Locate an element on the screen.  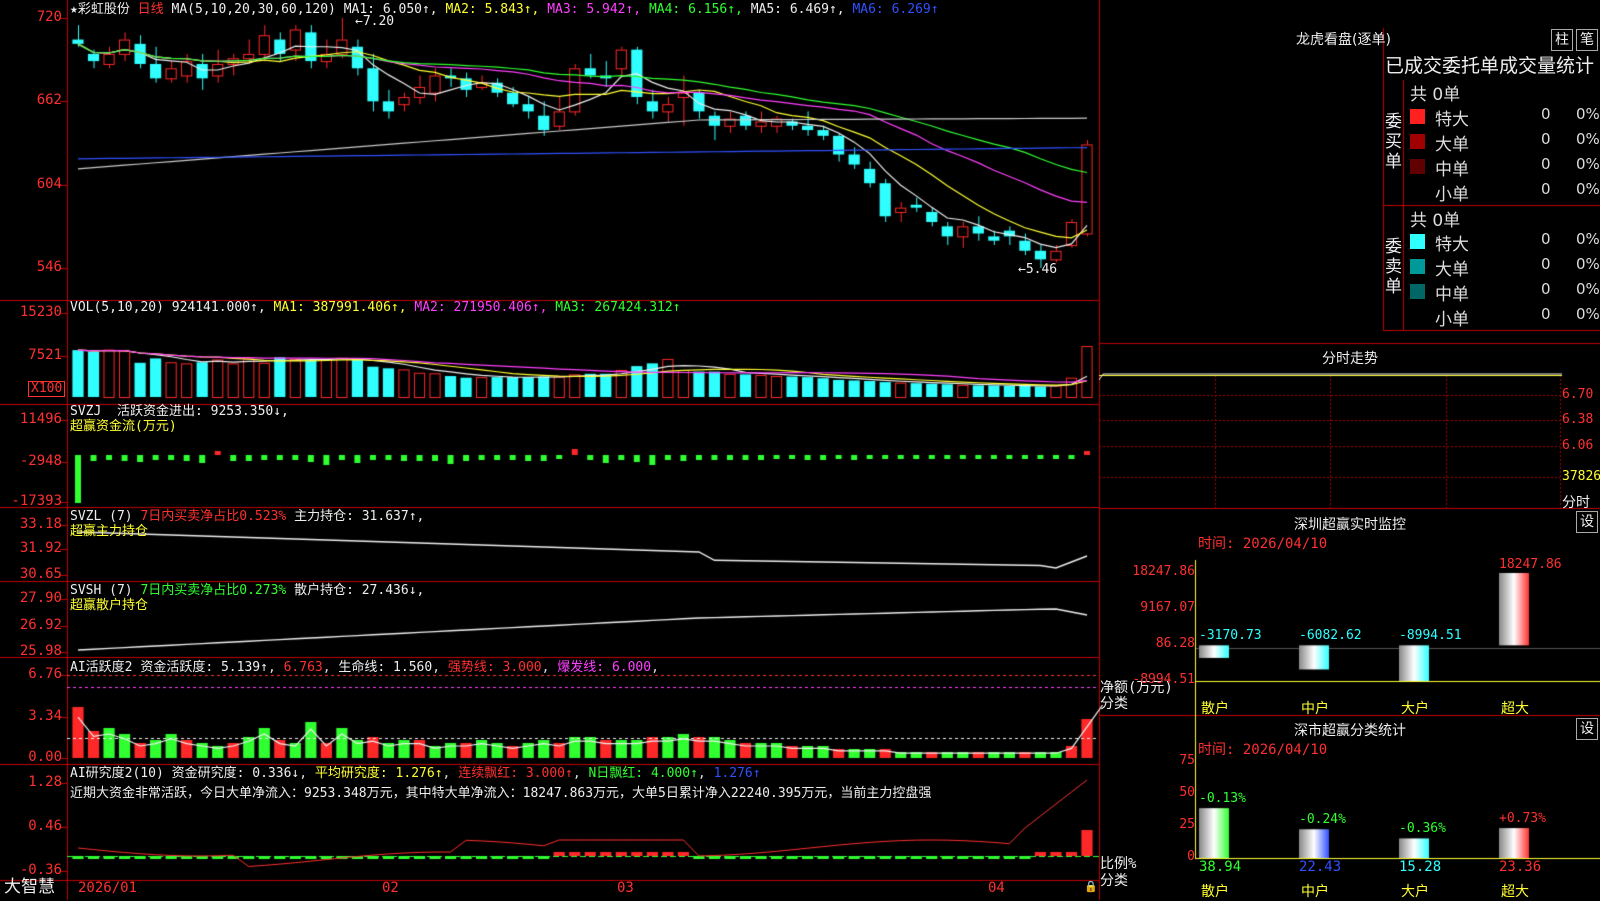
buy-row-name: 中单 is located at coordinates (1452, 170).